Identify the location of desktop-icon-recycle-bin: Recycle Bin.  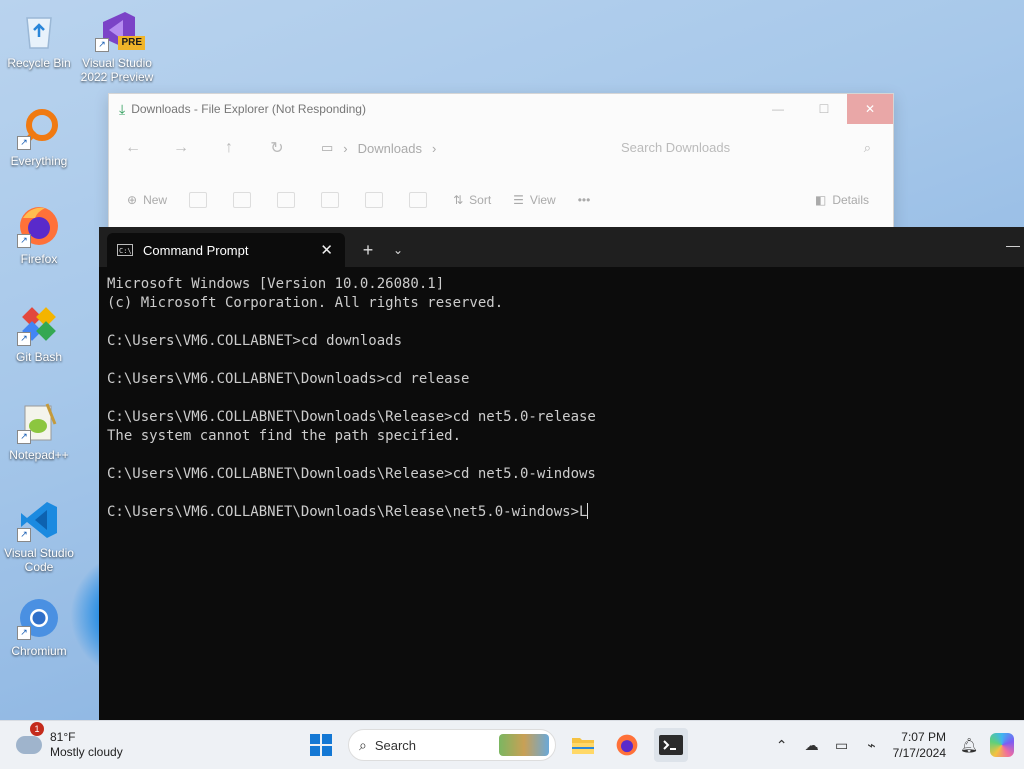
(39, 39).